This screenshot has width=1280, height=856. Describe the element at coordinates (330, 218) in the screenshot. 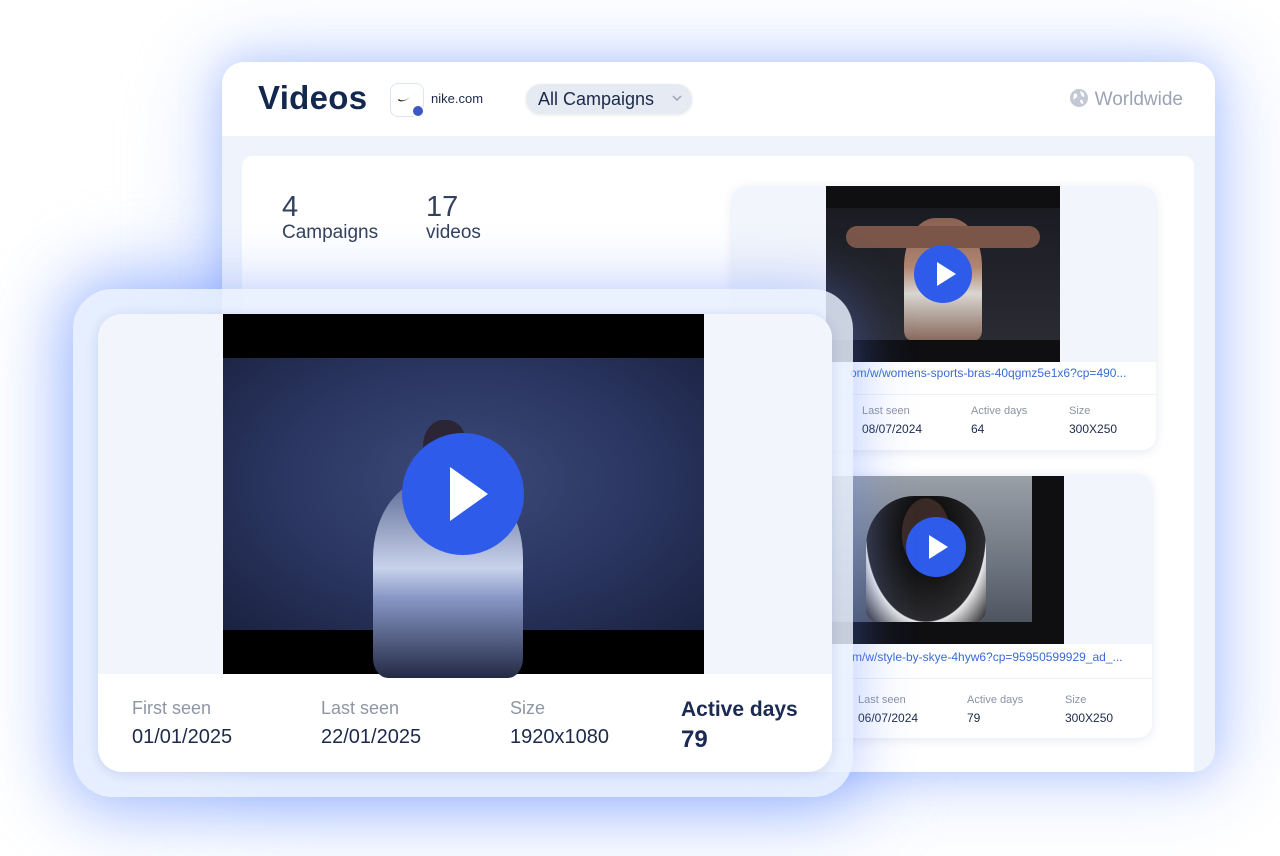

I see `campaigns-stat: 4 Campaigns` at that location.